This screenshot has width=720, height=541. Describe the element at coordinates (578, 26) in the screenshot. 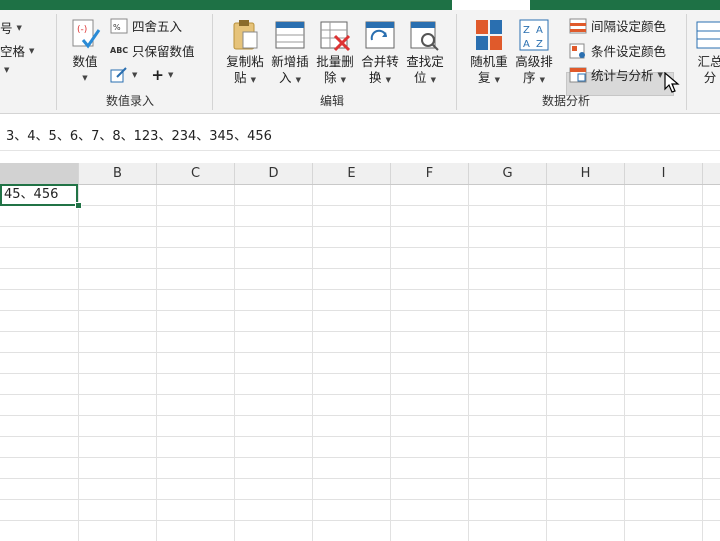

I see `interval-color-icon` at that location.